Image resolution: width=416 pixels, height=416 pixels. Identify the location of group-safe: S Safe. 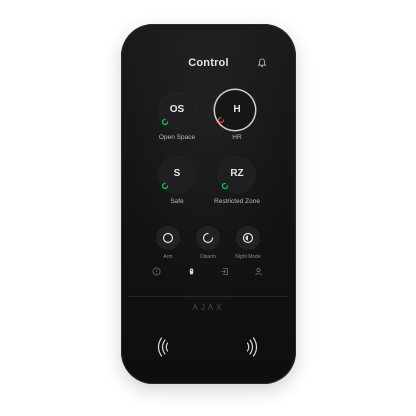
(177, 187).